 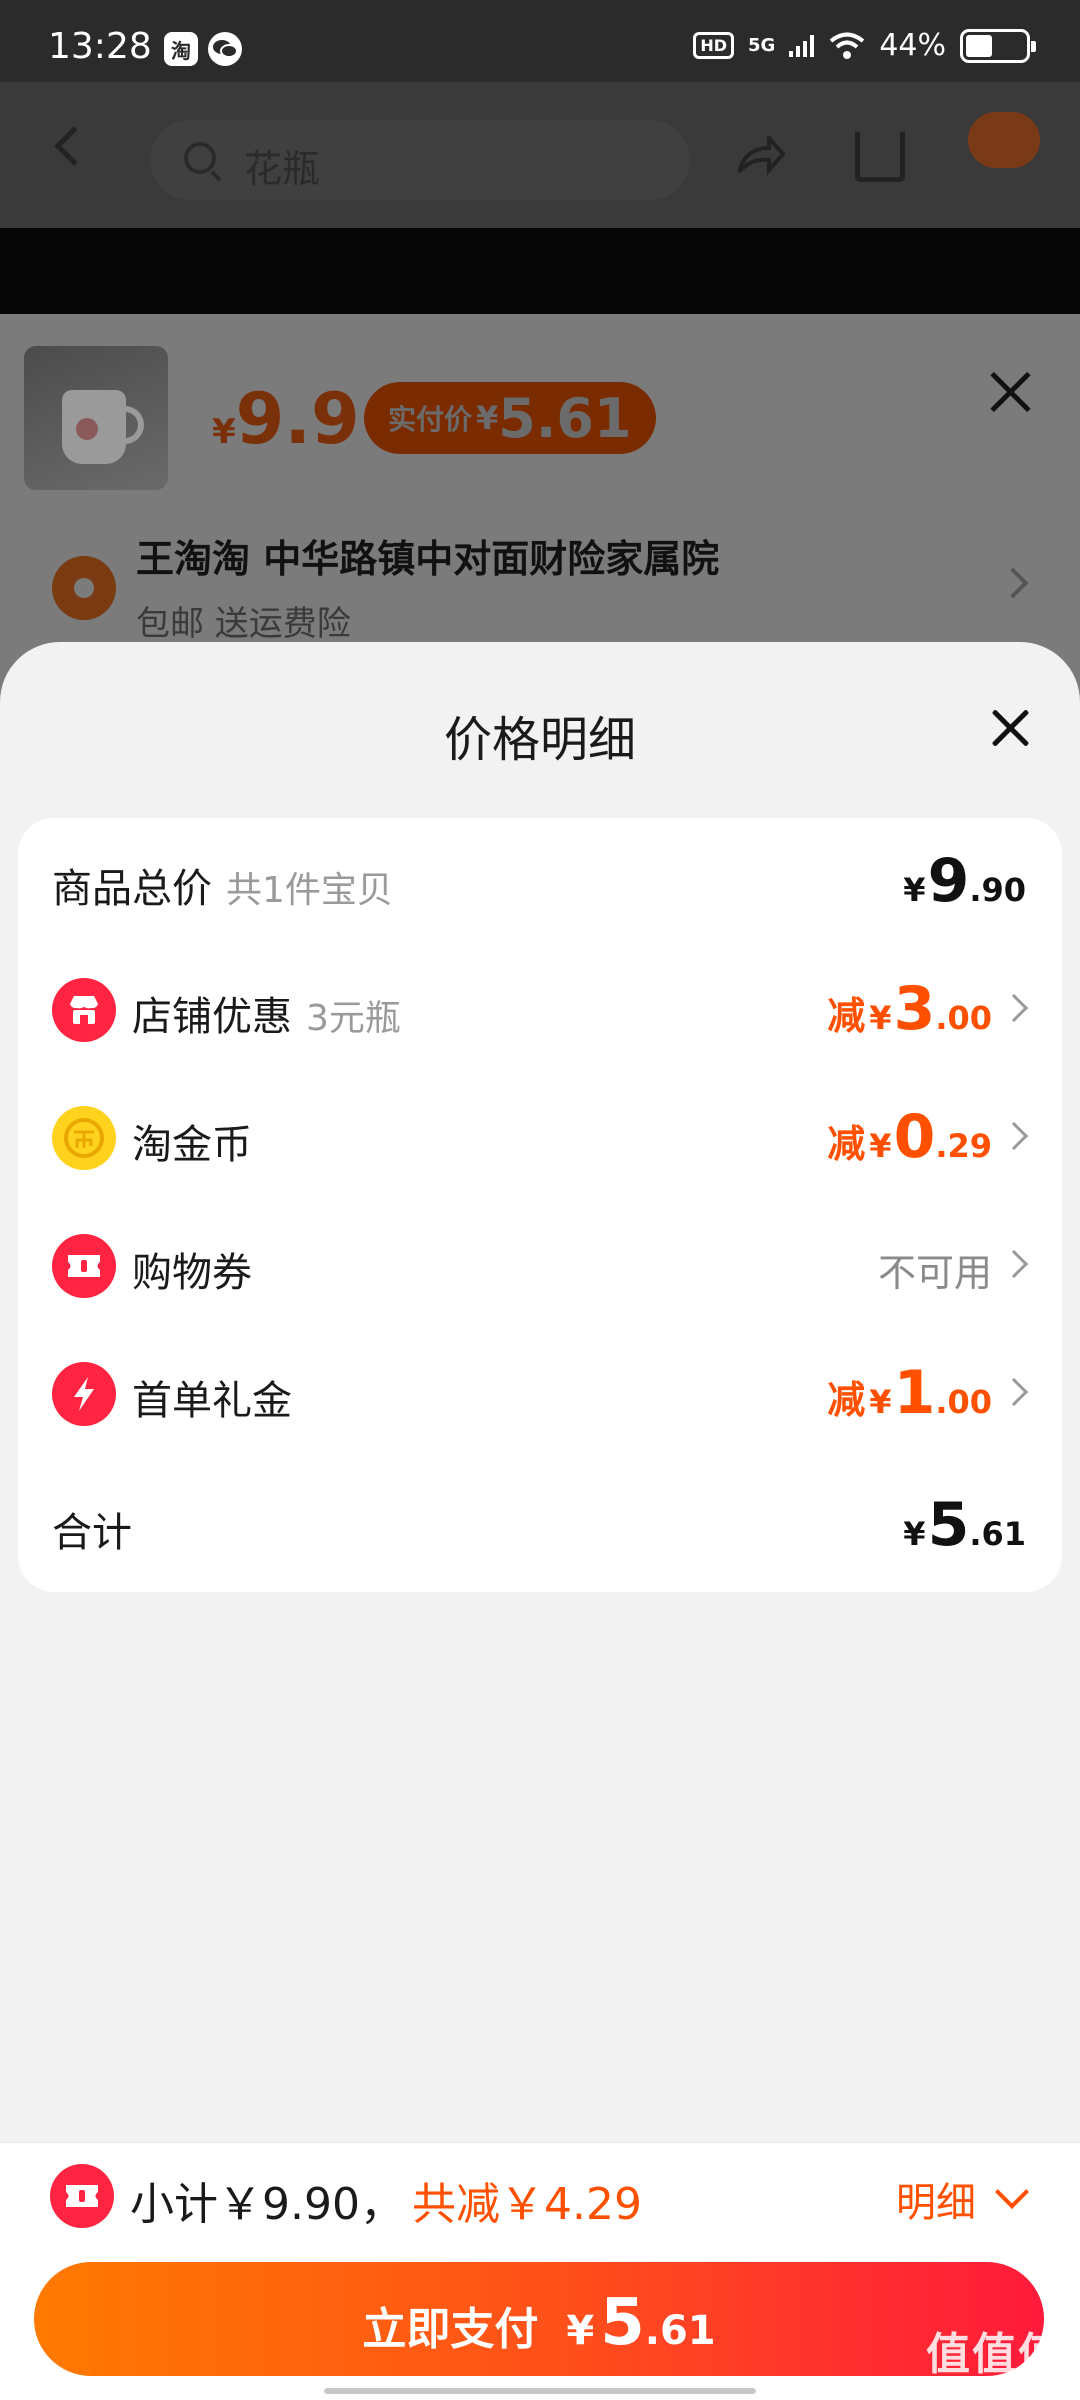 What do you see at coordinates (936, 2199) in the screenshot?
I see `detail-toggle: 明细` at bounding box center [936, 2199].